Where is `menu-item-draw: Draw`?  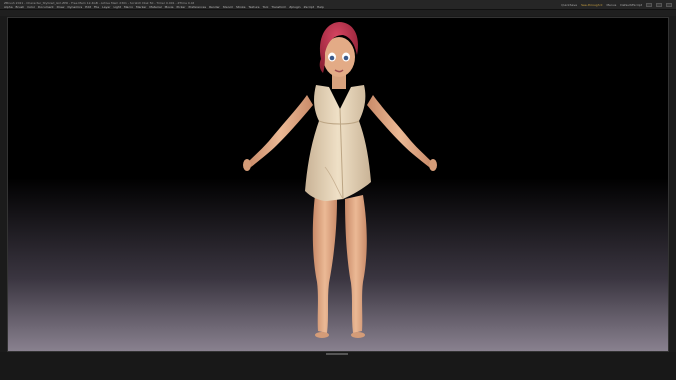 menu-item-draw: Draw is located at coordinates (61, 7).